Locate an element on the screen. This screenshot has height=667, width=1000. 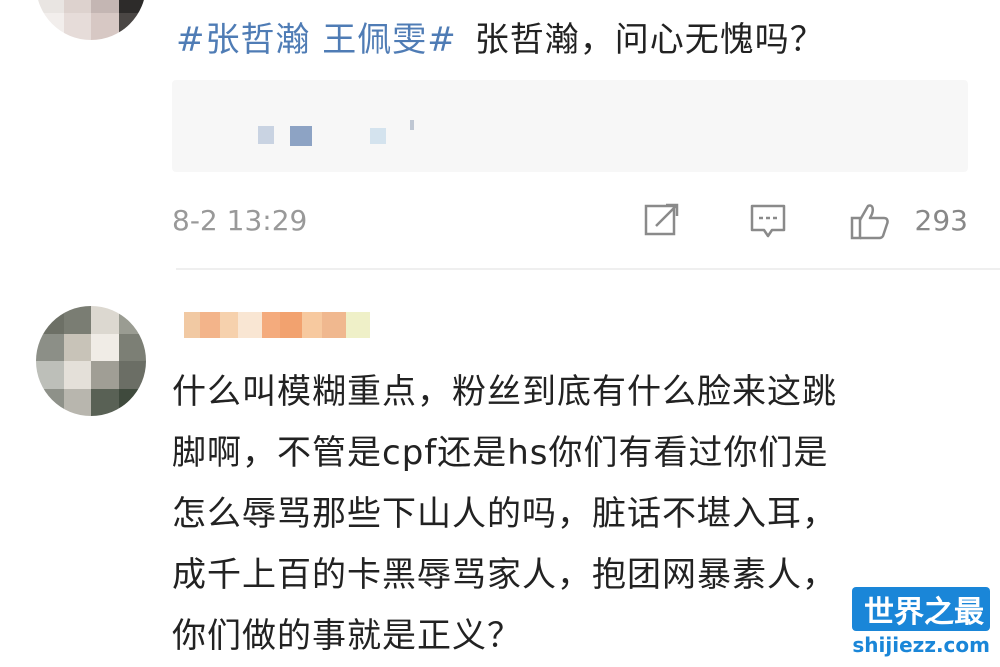
repost-icon is located at coordinates (662, 222).